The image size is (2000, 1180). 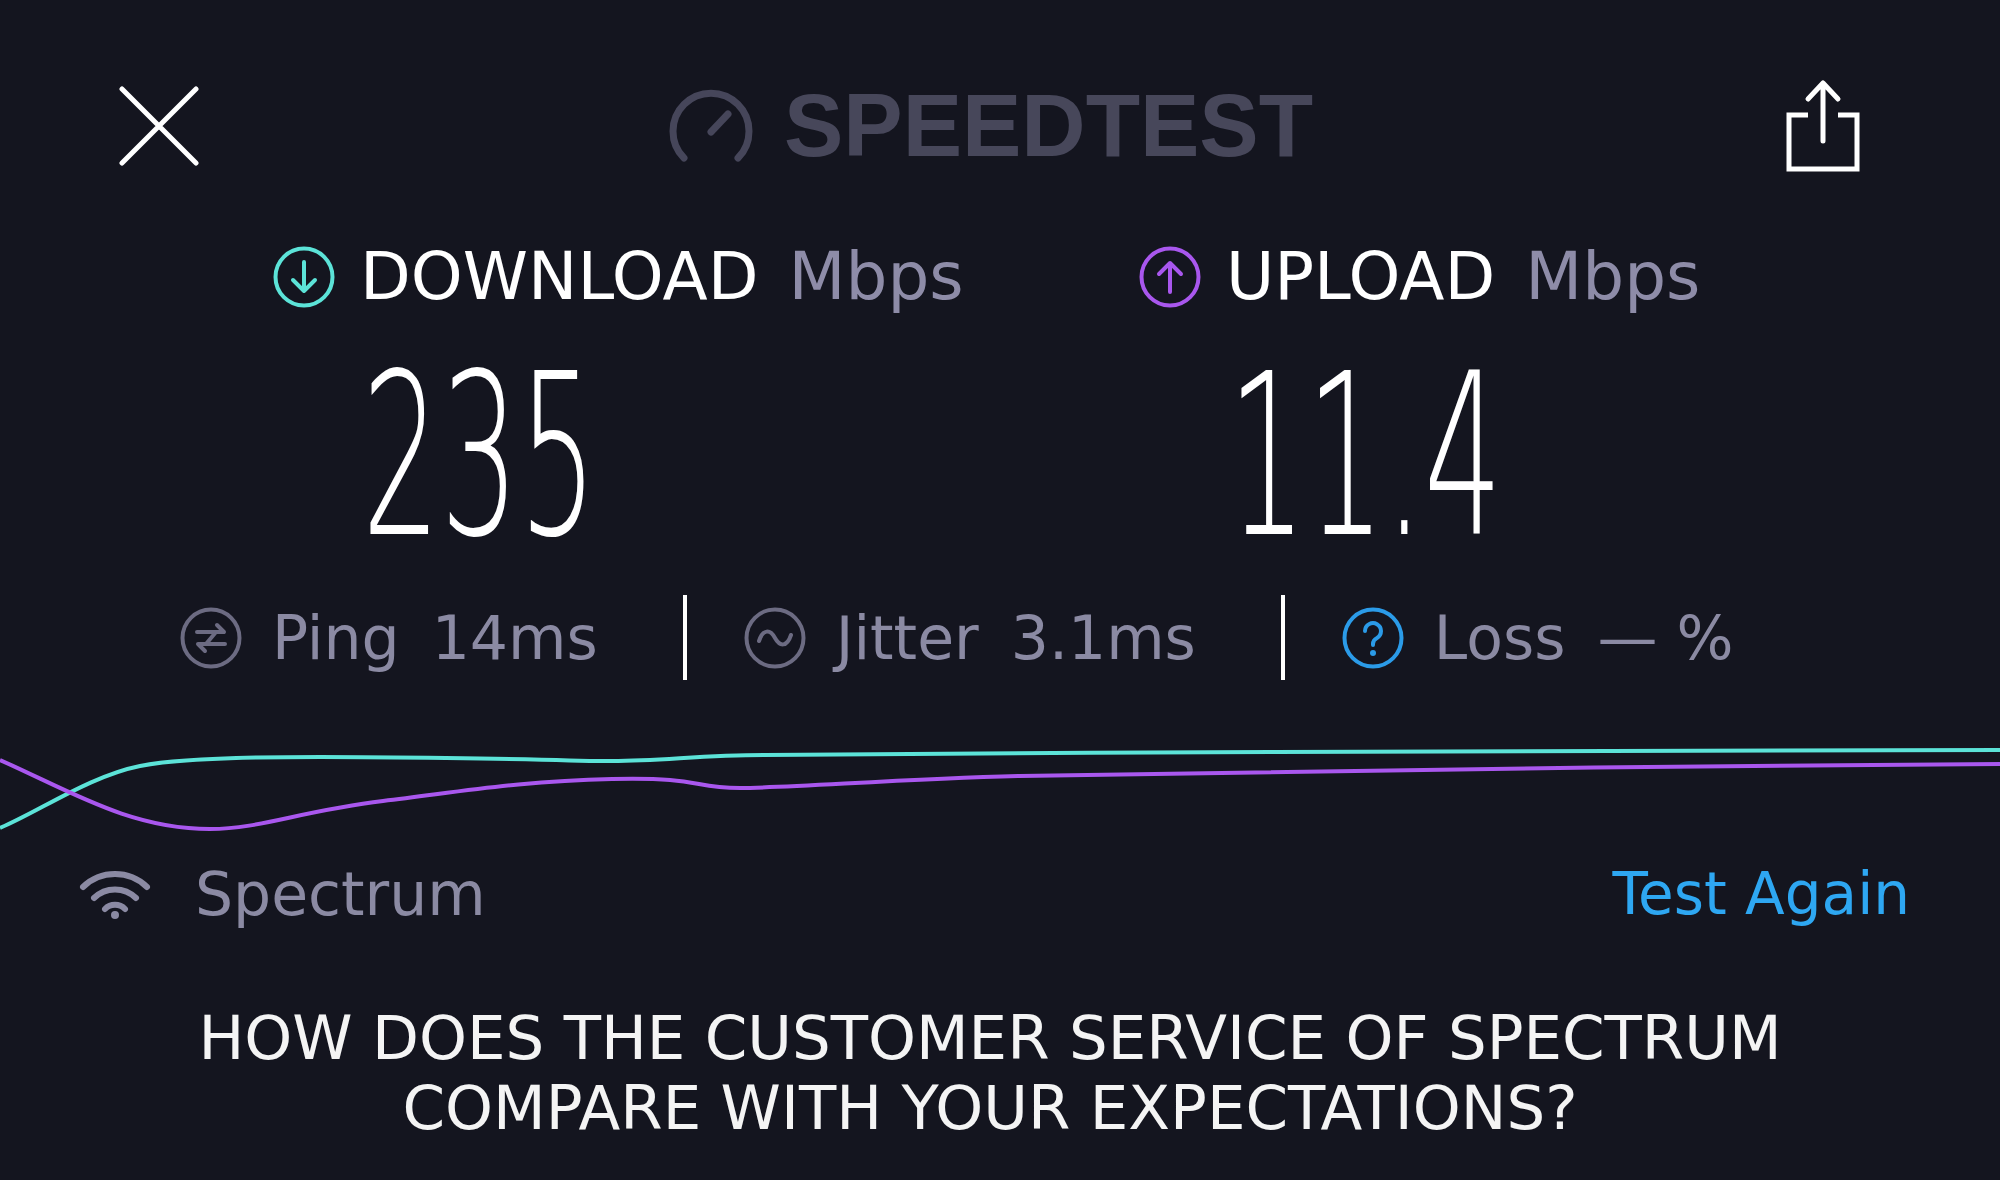 I want to click on share-button, so click(x=1823, y=125).